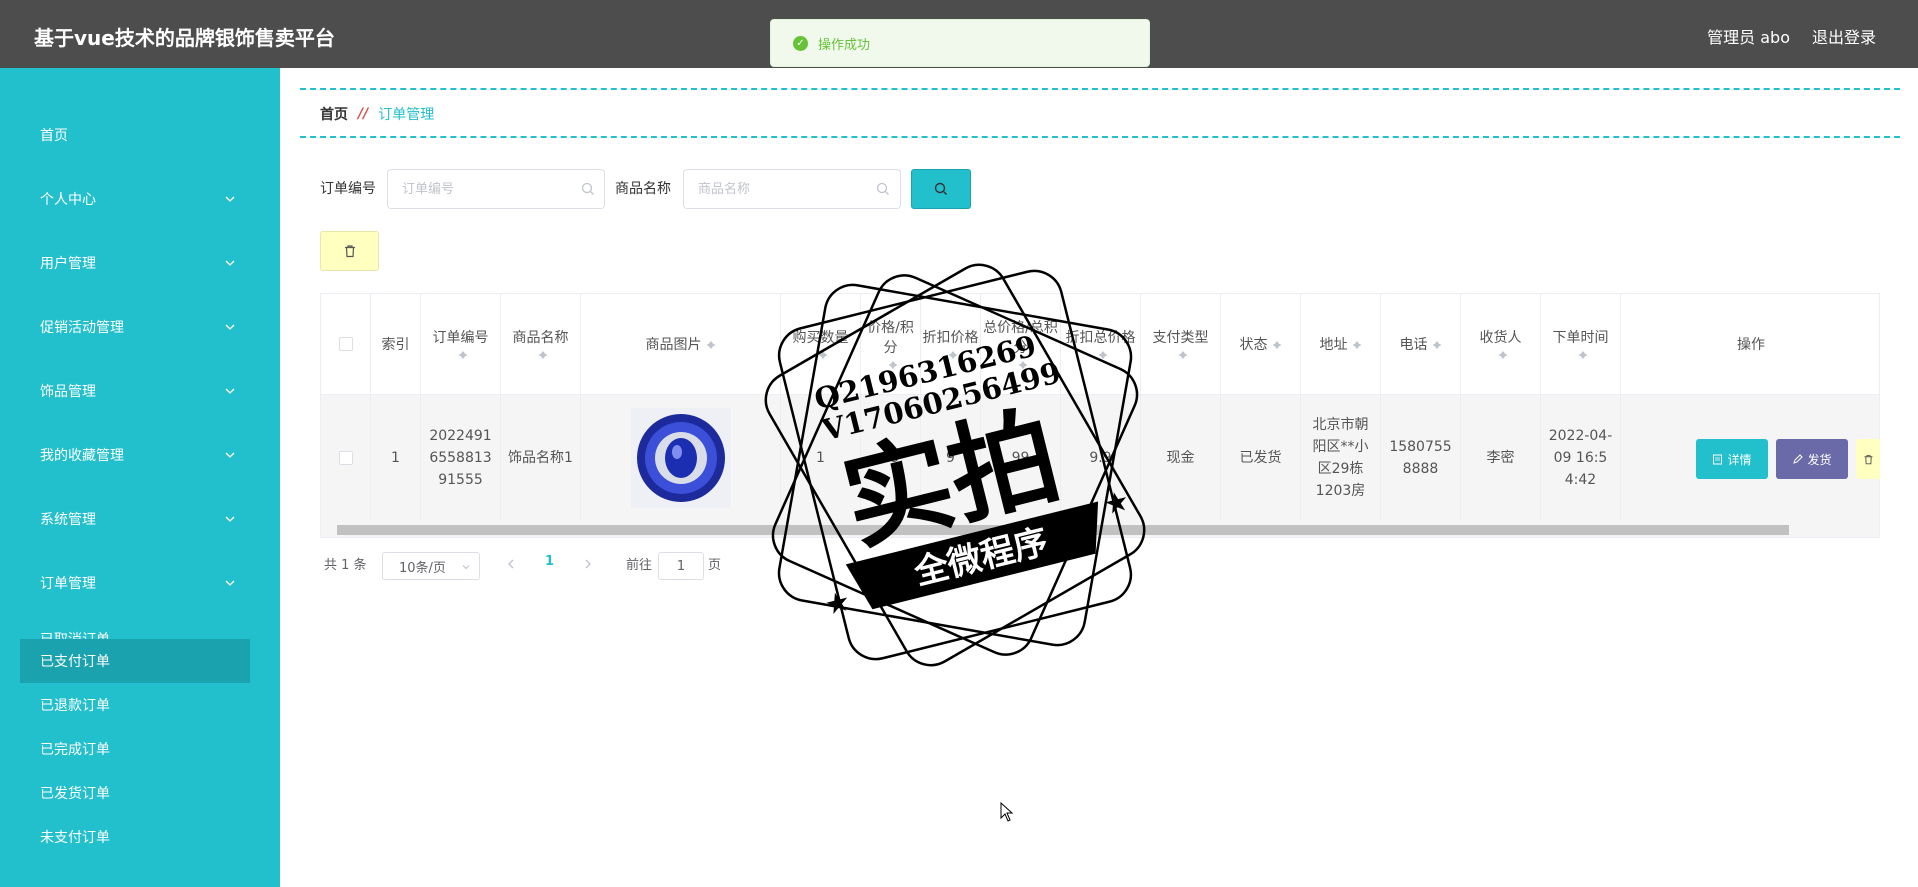  I want to click on sidebar-subitem-completed: 已完成订单, so click(135, 749).